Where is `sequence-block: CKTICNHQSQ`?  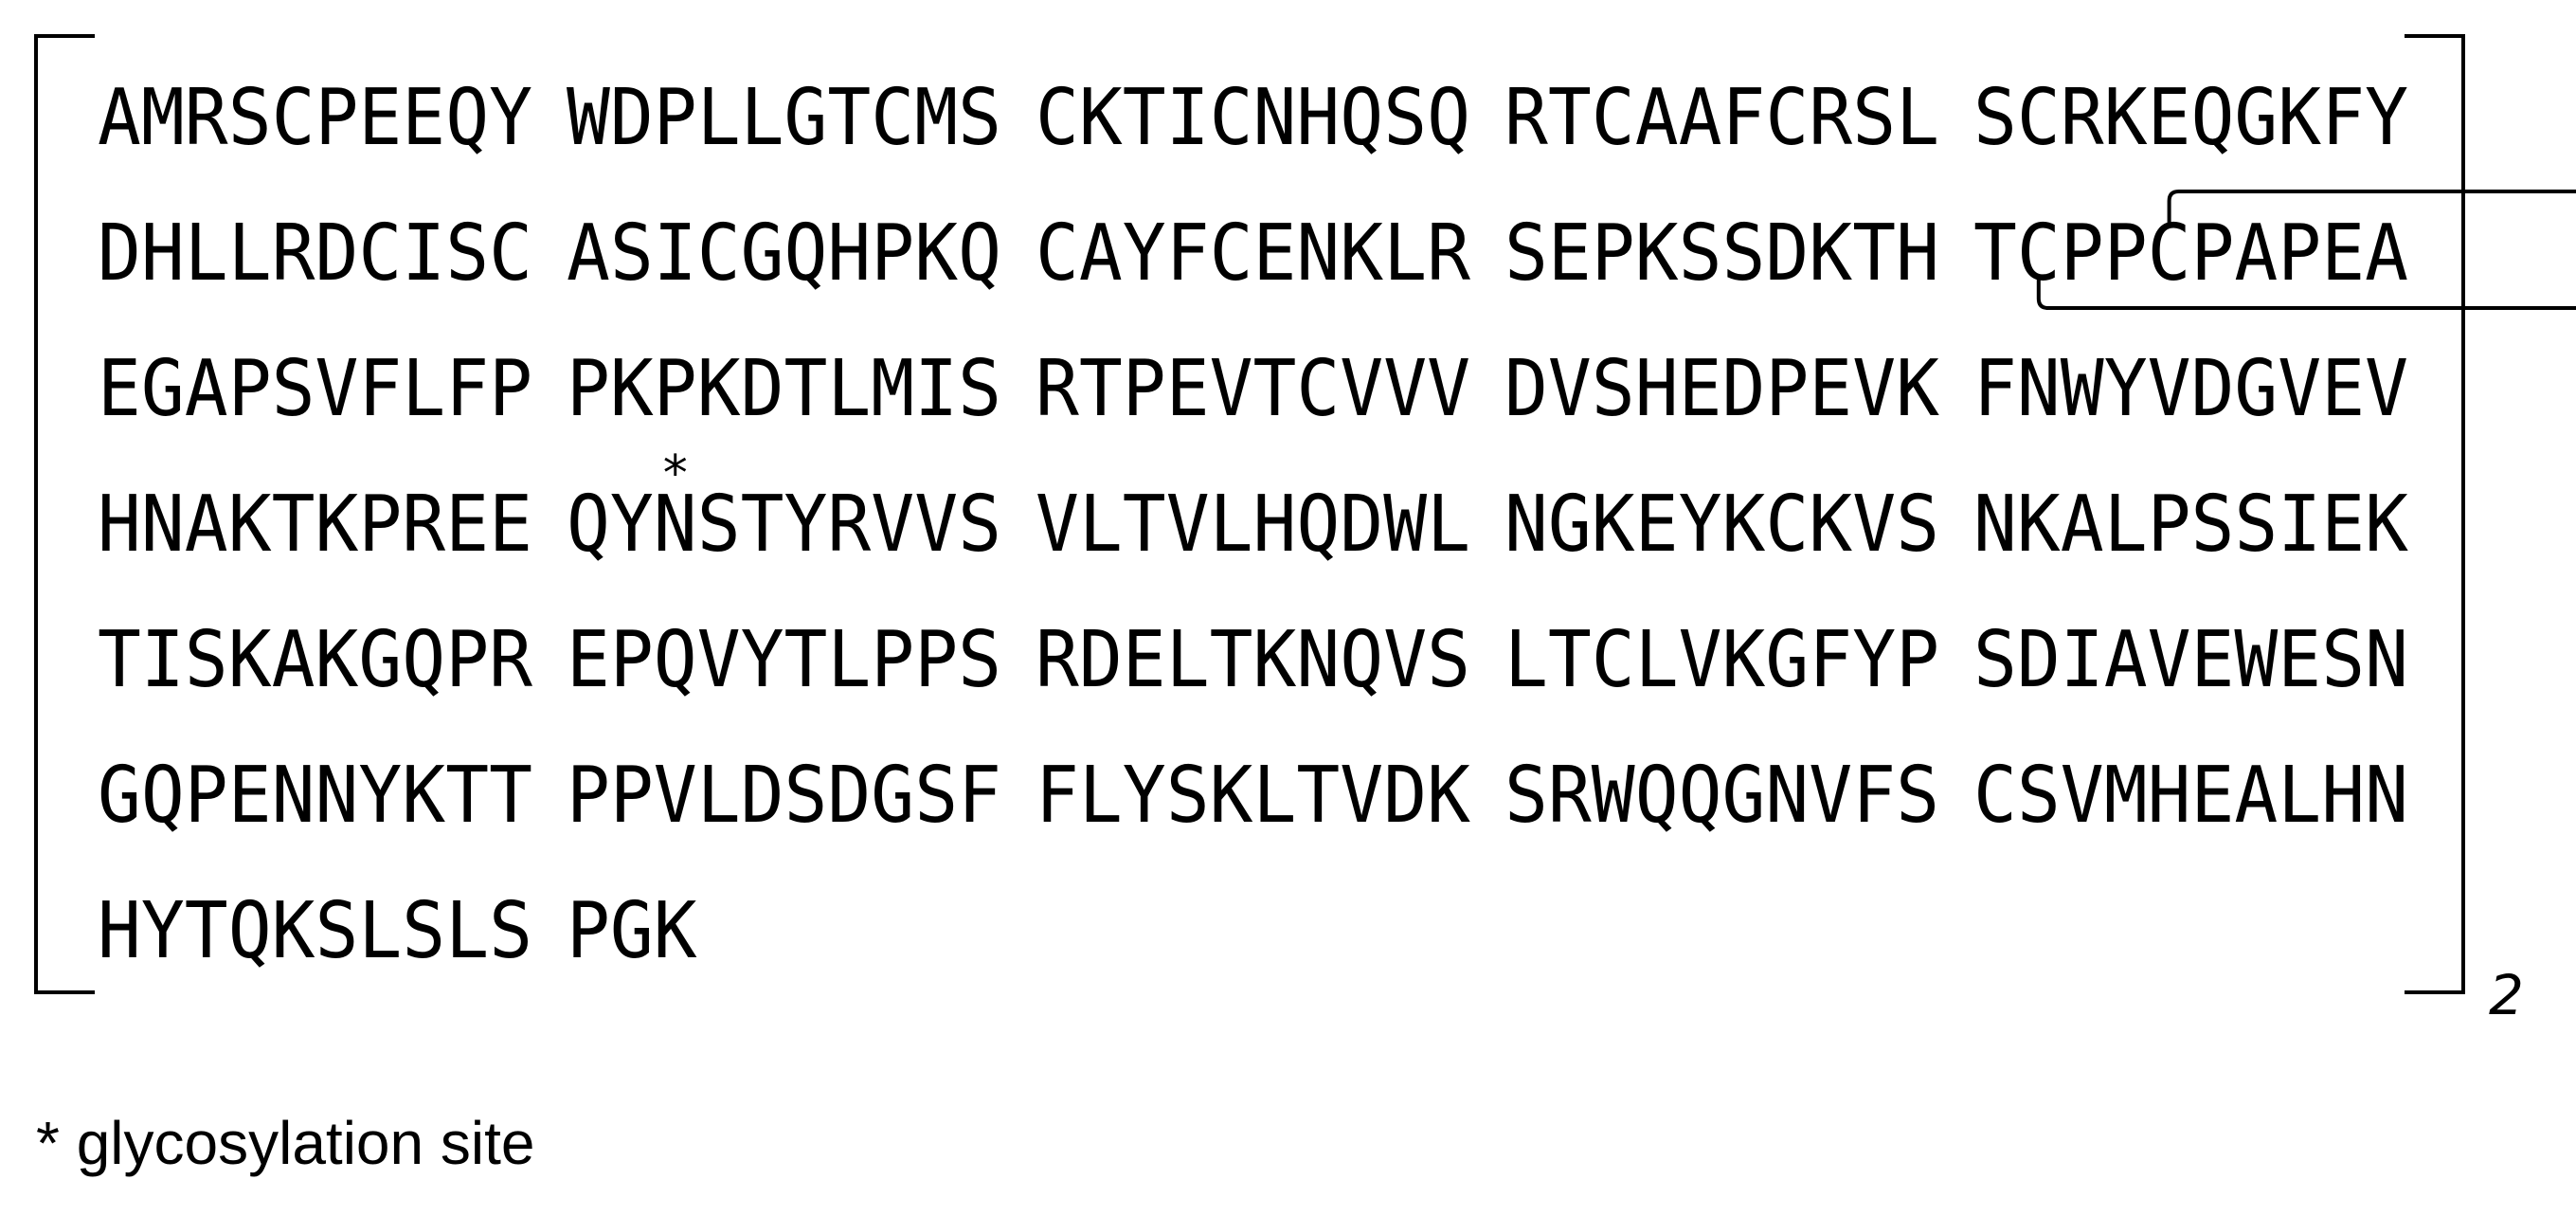 sequence-block: CKTICNHQSQ is located at coordinates (1253, 118).